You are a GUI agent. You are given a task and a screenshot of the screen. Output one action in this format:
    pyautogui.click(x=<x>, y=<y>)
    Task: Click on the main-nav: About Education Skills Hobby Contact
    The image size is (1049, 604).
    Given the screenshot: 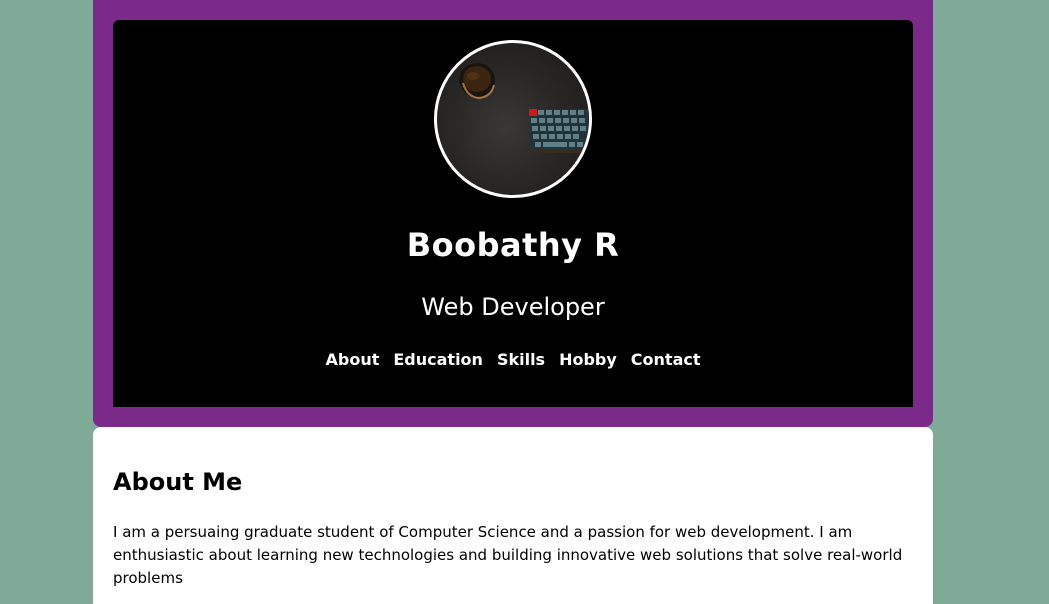 What is the action you would take?
    pyautogui.click(x=513, y=359)
    